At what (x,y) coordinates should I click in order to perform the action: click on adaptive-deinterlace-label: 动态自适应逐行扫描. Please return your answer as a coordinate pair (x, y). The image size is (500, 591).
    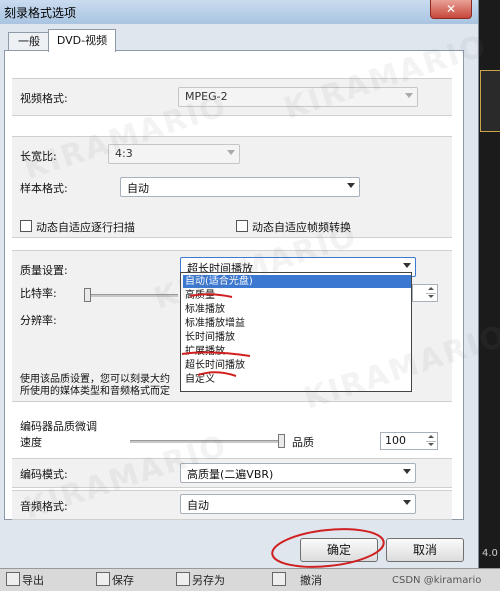
    Looking at the image, I should click on (85, 227).